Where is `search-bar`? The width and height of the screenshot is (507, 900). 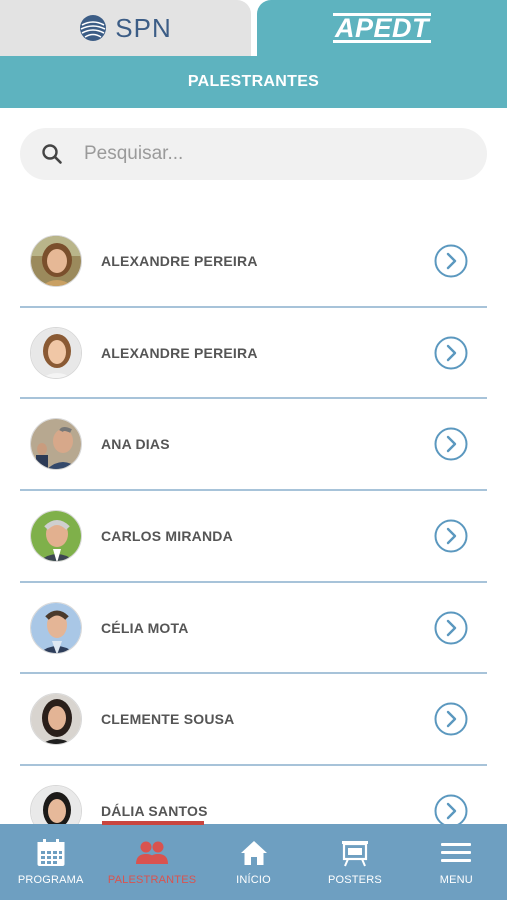 search-bar is located at coordinates (253, 154).